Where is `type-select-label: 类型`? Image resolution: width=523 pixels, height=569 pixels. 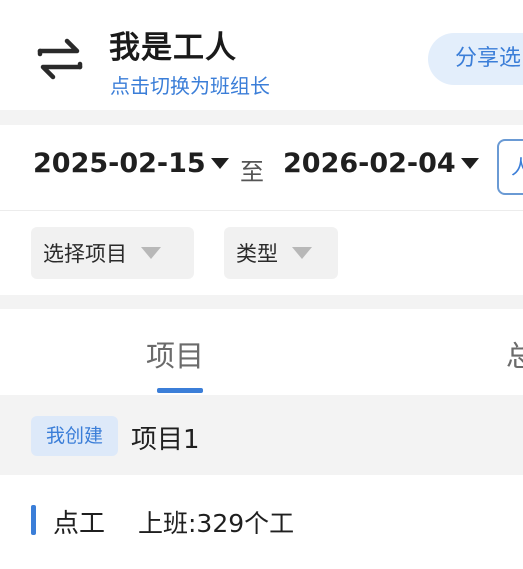 type-select-label: 类型 is located at coordinates (257, 254).